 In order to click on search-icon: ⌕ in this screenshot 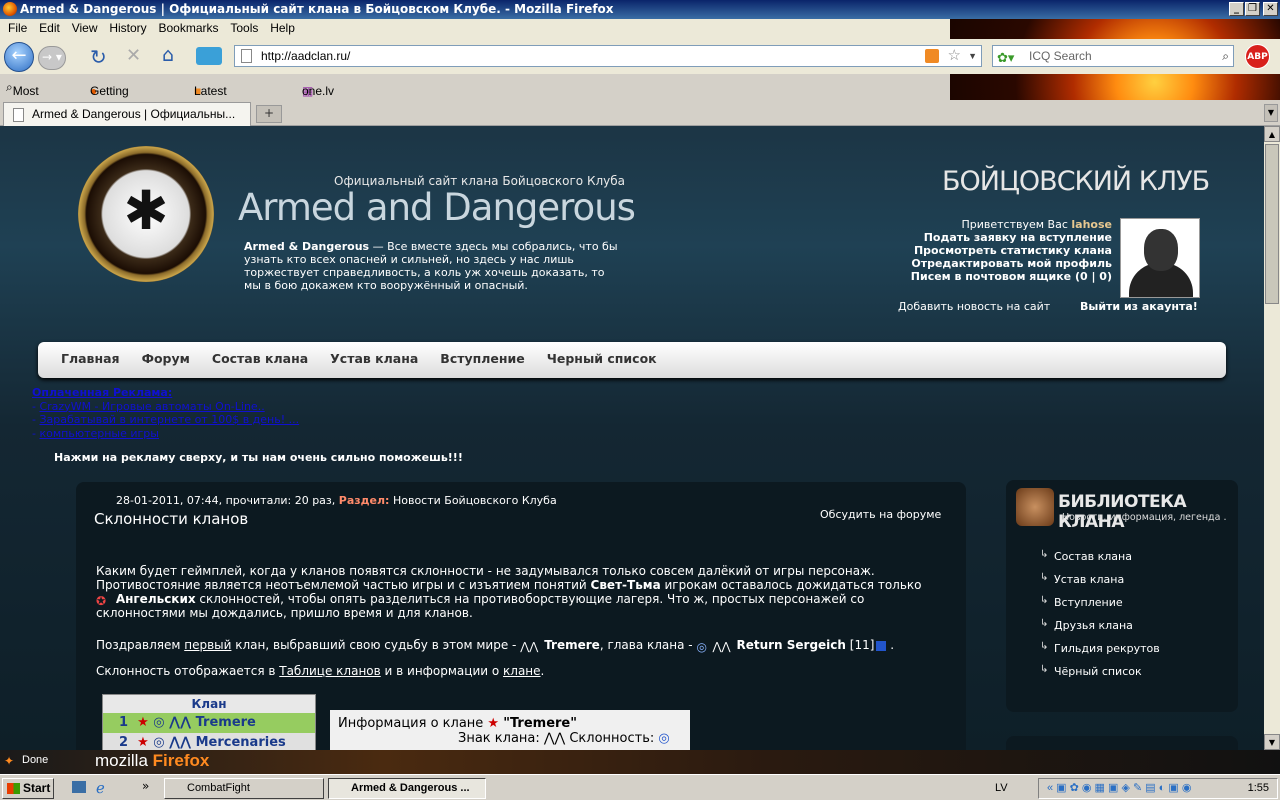, I will do `click(1225, 56)`.